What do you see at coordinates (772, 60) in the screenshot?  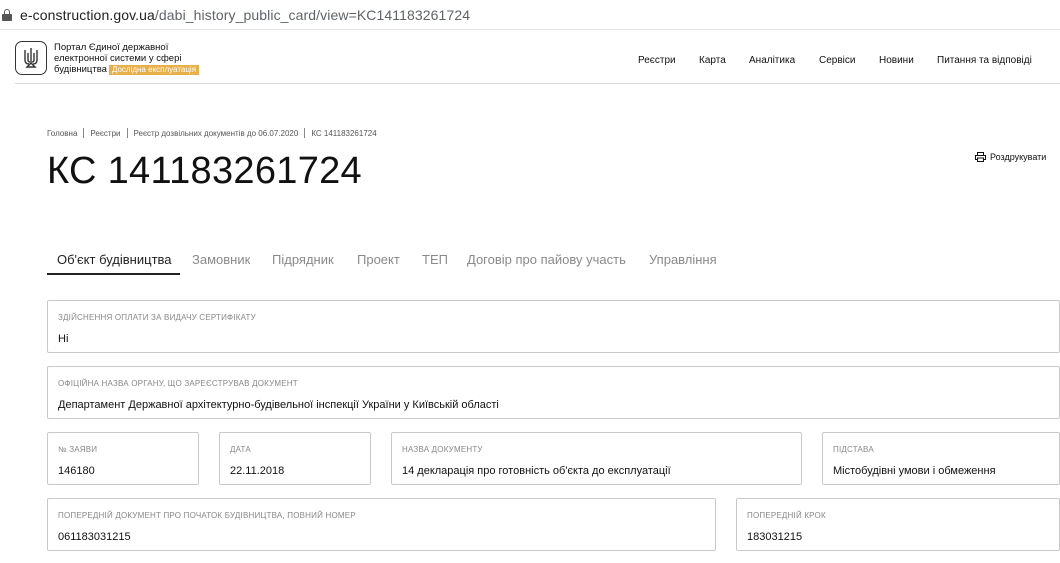 I see `nav-analytics: Аналітика` at bounding box center [772, 60].